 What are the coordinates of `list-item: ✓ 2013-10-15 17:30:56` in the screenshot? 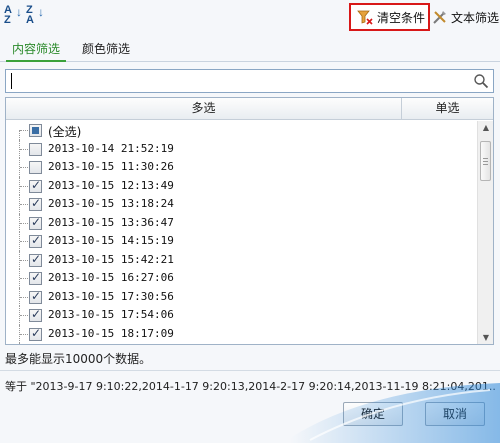 It's located at (241, 296).